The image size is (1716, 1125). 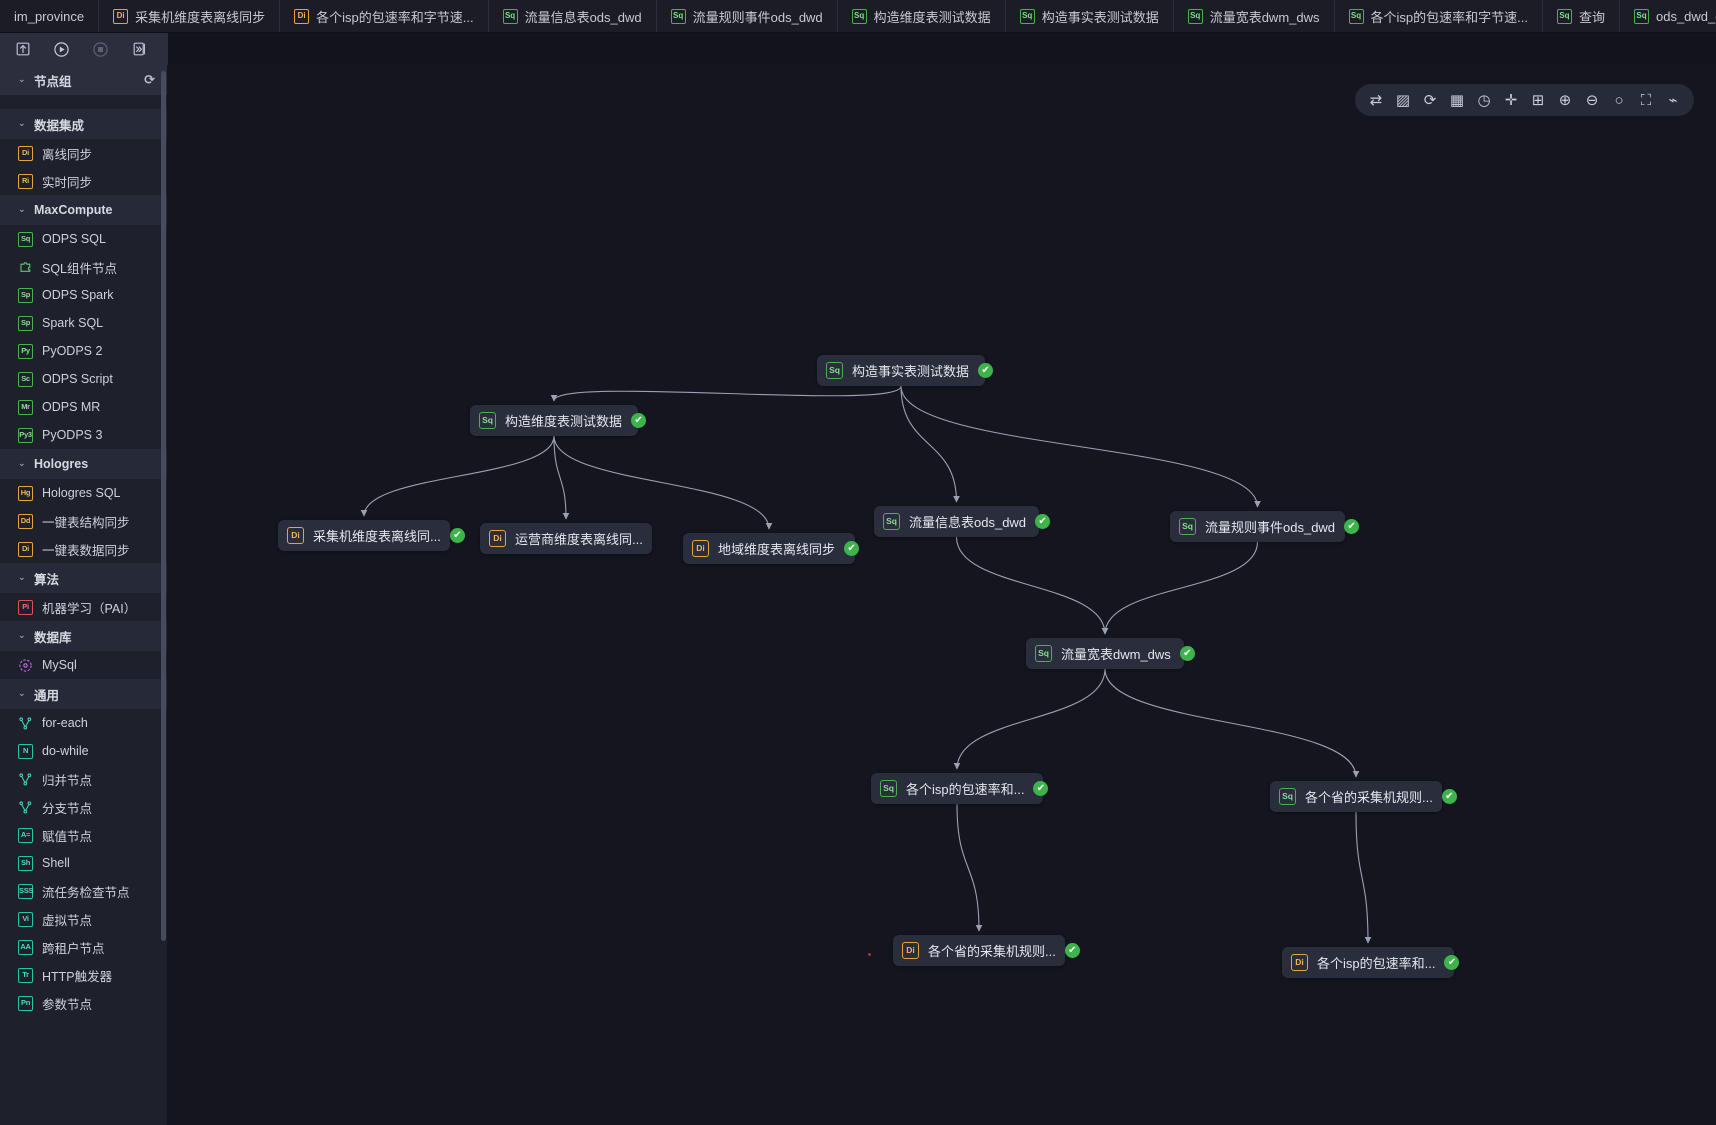 I want to click on node-type-icon: Mr, so click(x=25, y=407).